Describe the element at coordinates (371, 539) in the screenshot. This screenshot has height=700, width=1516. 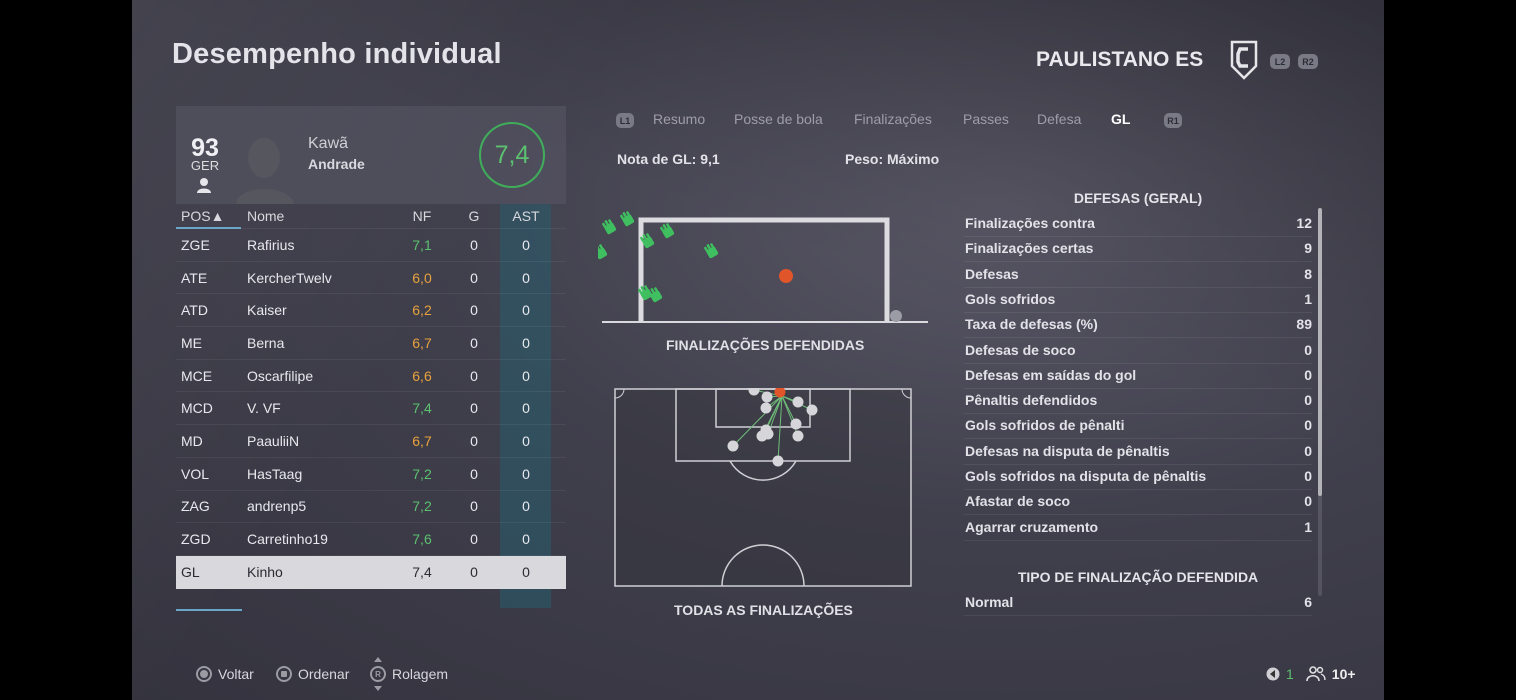
I see `table-row: ZGD Carretinho19 7,6 0 0` at that location.